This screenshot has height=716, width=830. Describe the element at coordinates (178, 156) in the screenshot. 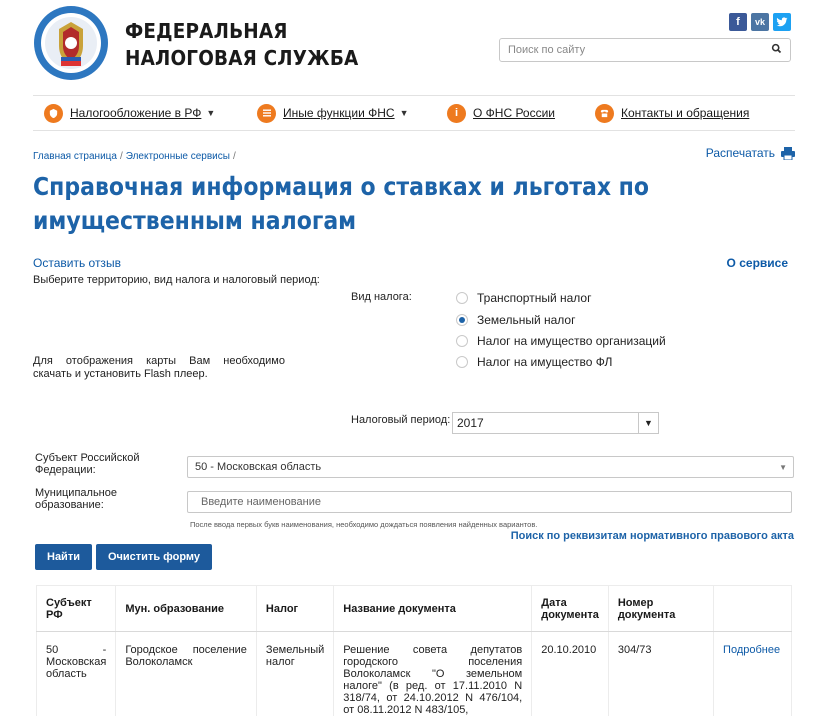

I see `breadcrumb-services: Электронные сервисы` at that location.